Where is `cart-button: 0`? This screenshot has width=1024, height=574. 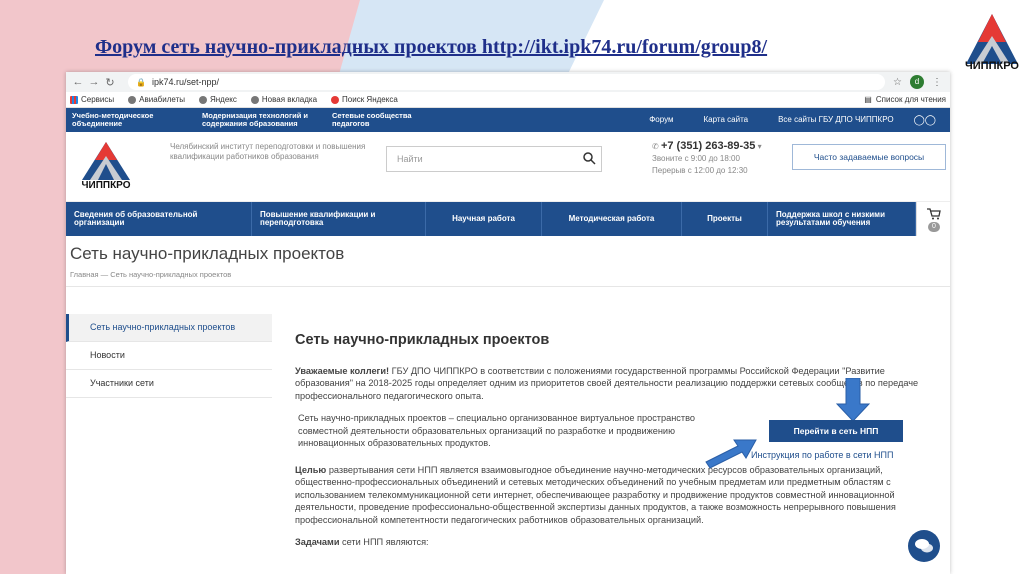 cart-button: 0 is located at coordinates (933, 219).